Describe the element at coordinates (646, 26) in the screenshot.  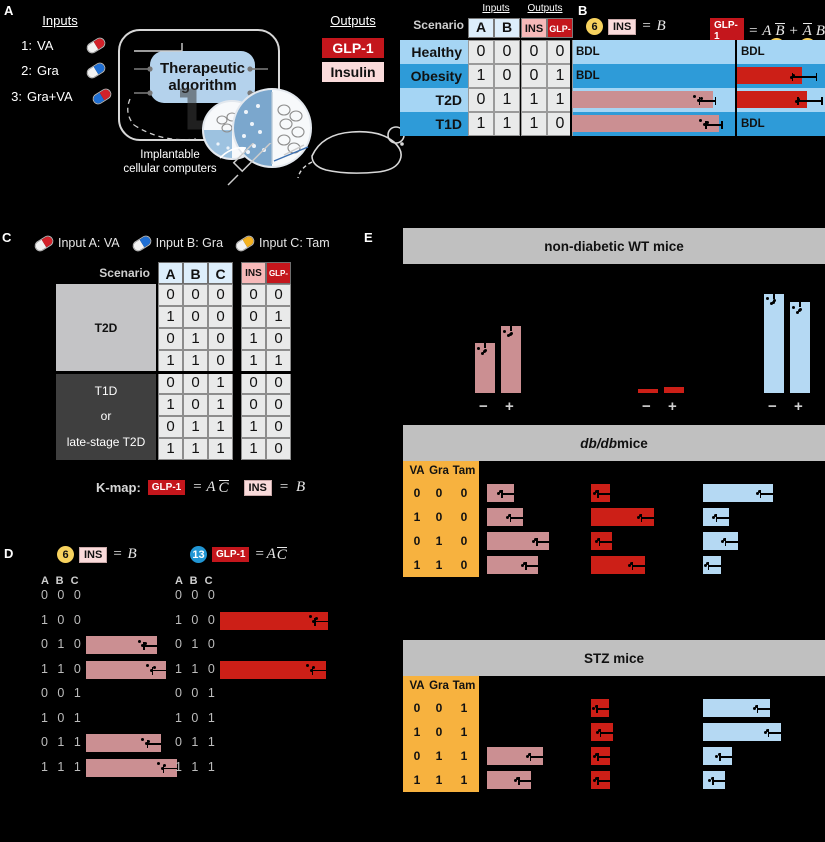
I see `ins-eq-sign: =` at that location.